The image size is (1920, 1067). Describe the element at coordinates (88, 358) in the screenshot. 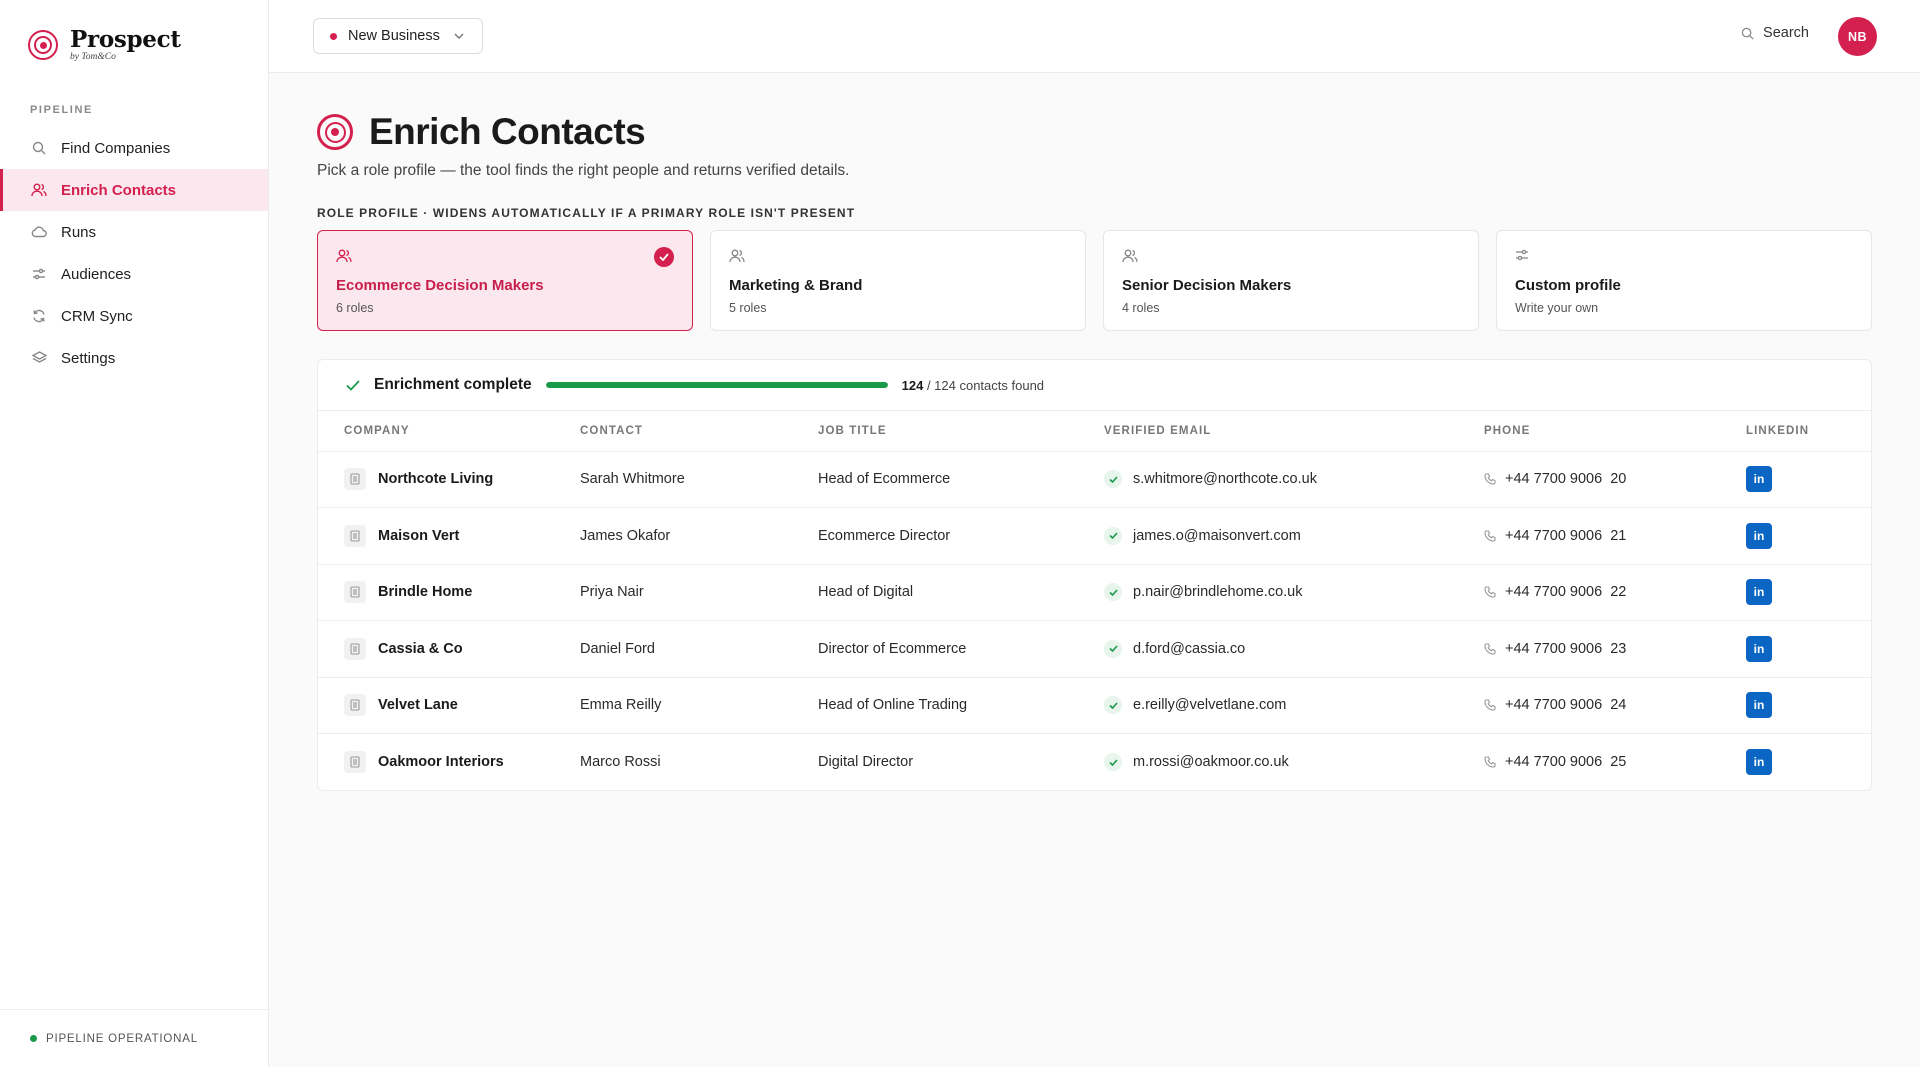

I see `sidebar-item-label: Settings` at that location.